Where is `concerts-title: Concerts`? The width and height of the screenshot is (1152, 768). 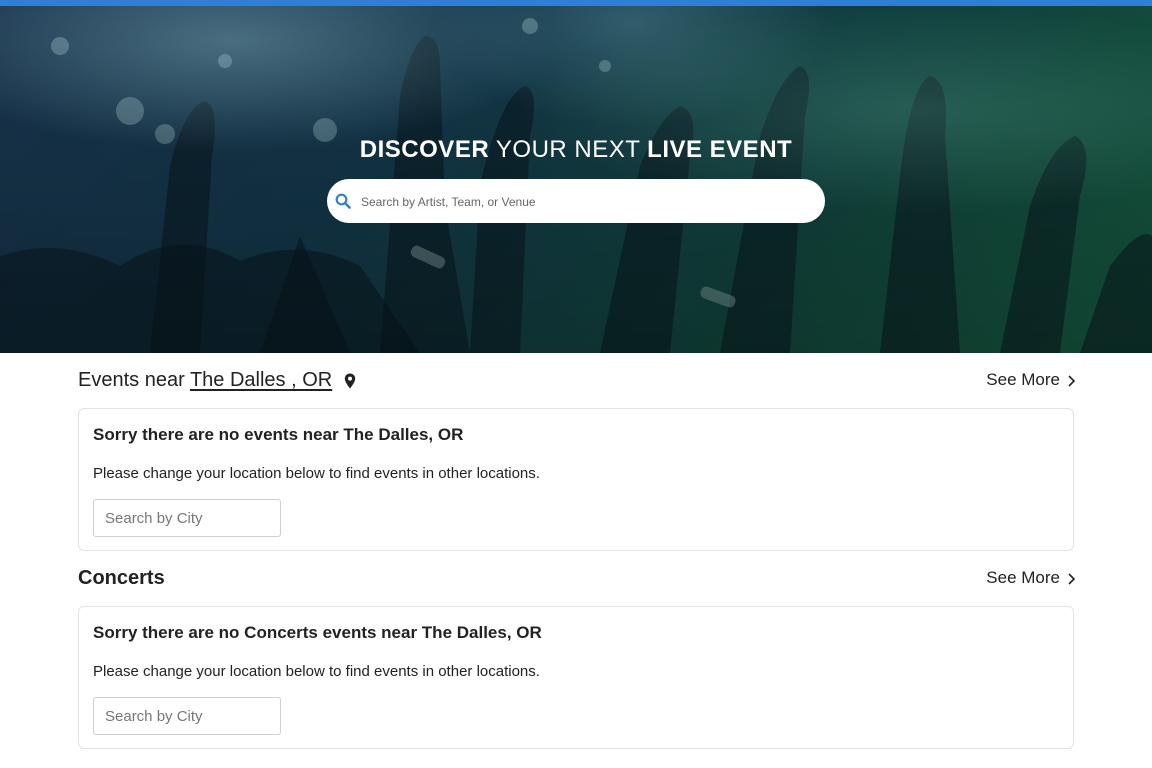 concerts-title: Concerts is located at coordinates (121, 578).